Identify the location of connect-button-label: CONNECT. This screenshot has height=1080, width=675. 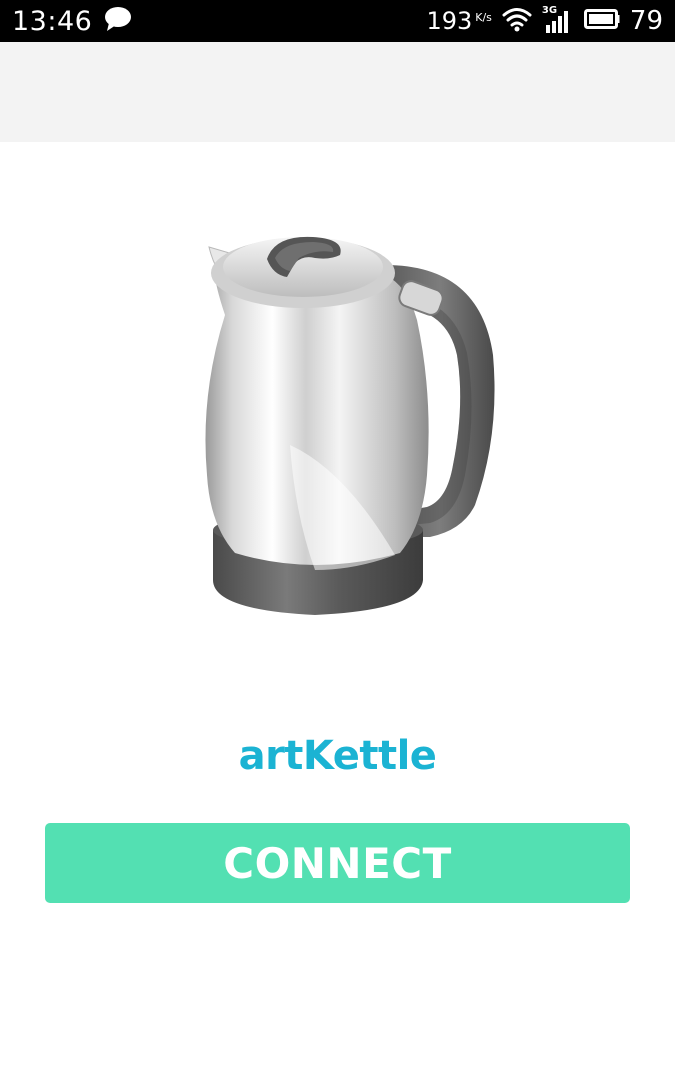
(337, 863).